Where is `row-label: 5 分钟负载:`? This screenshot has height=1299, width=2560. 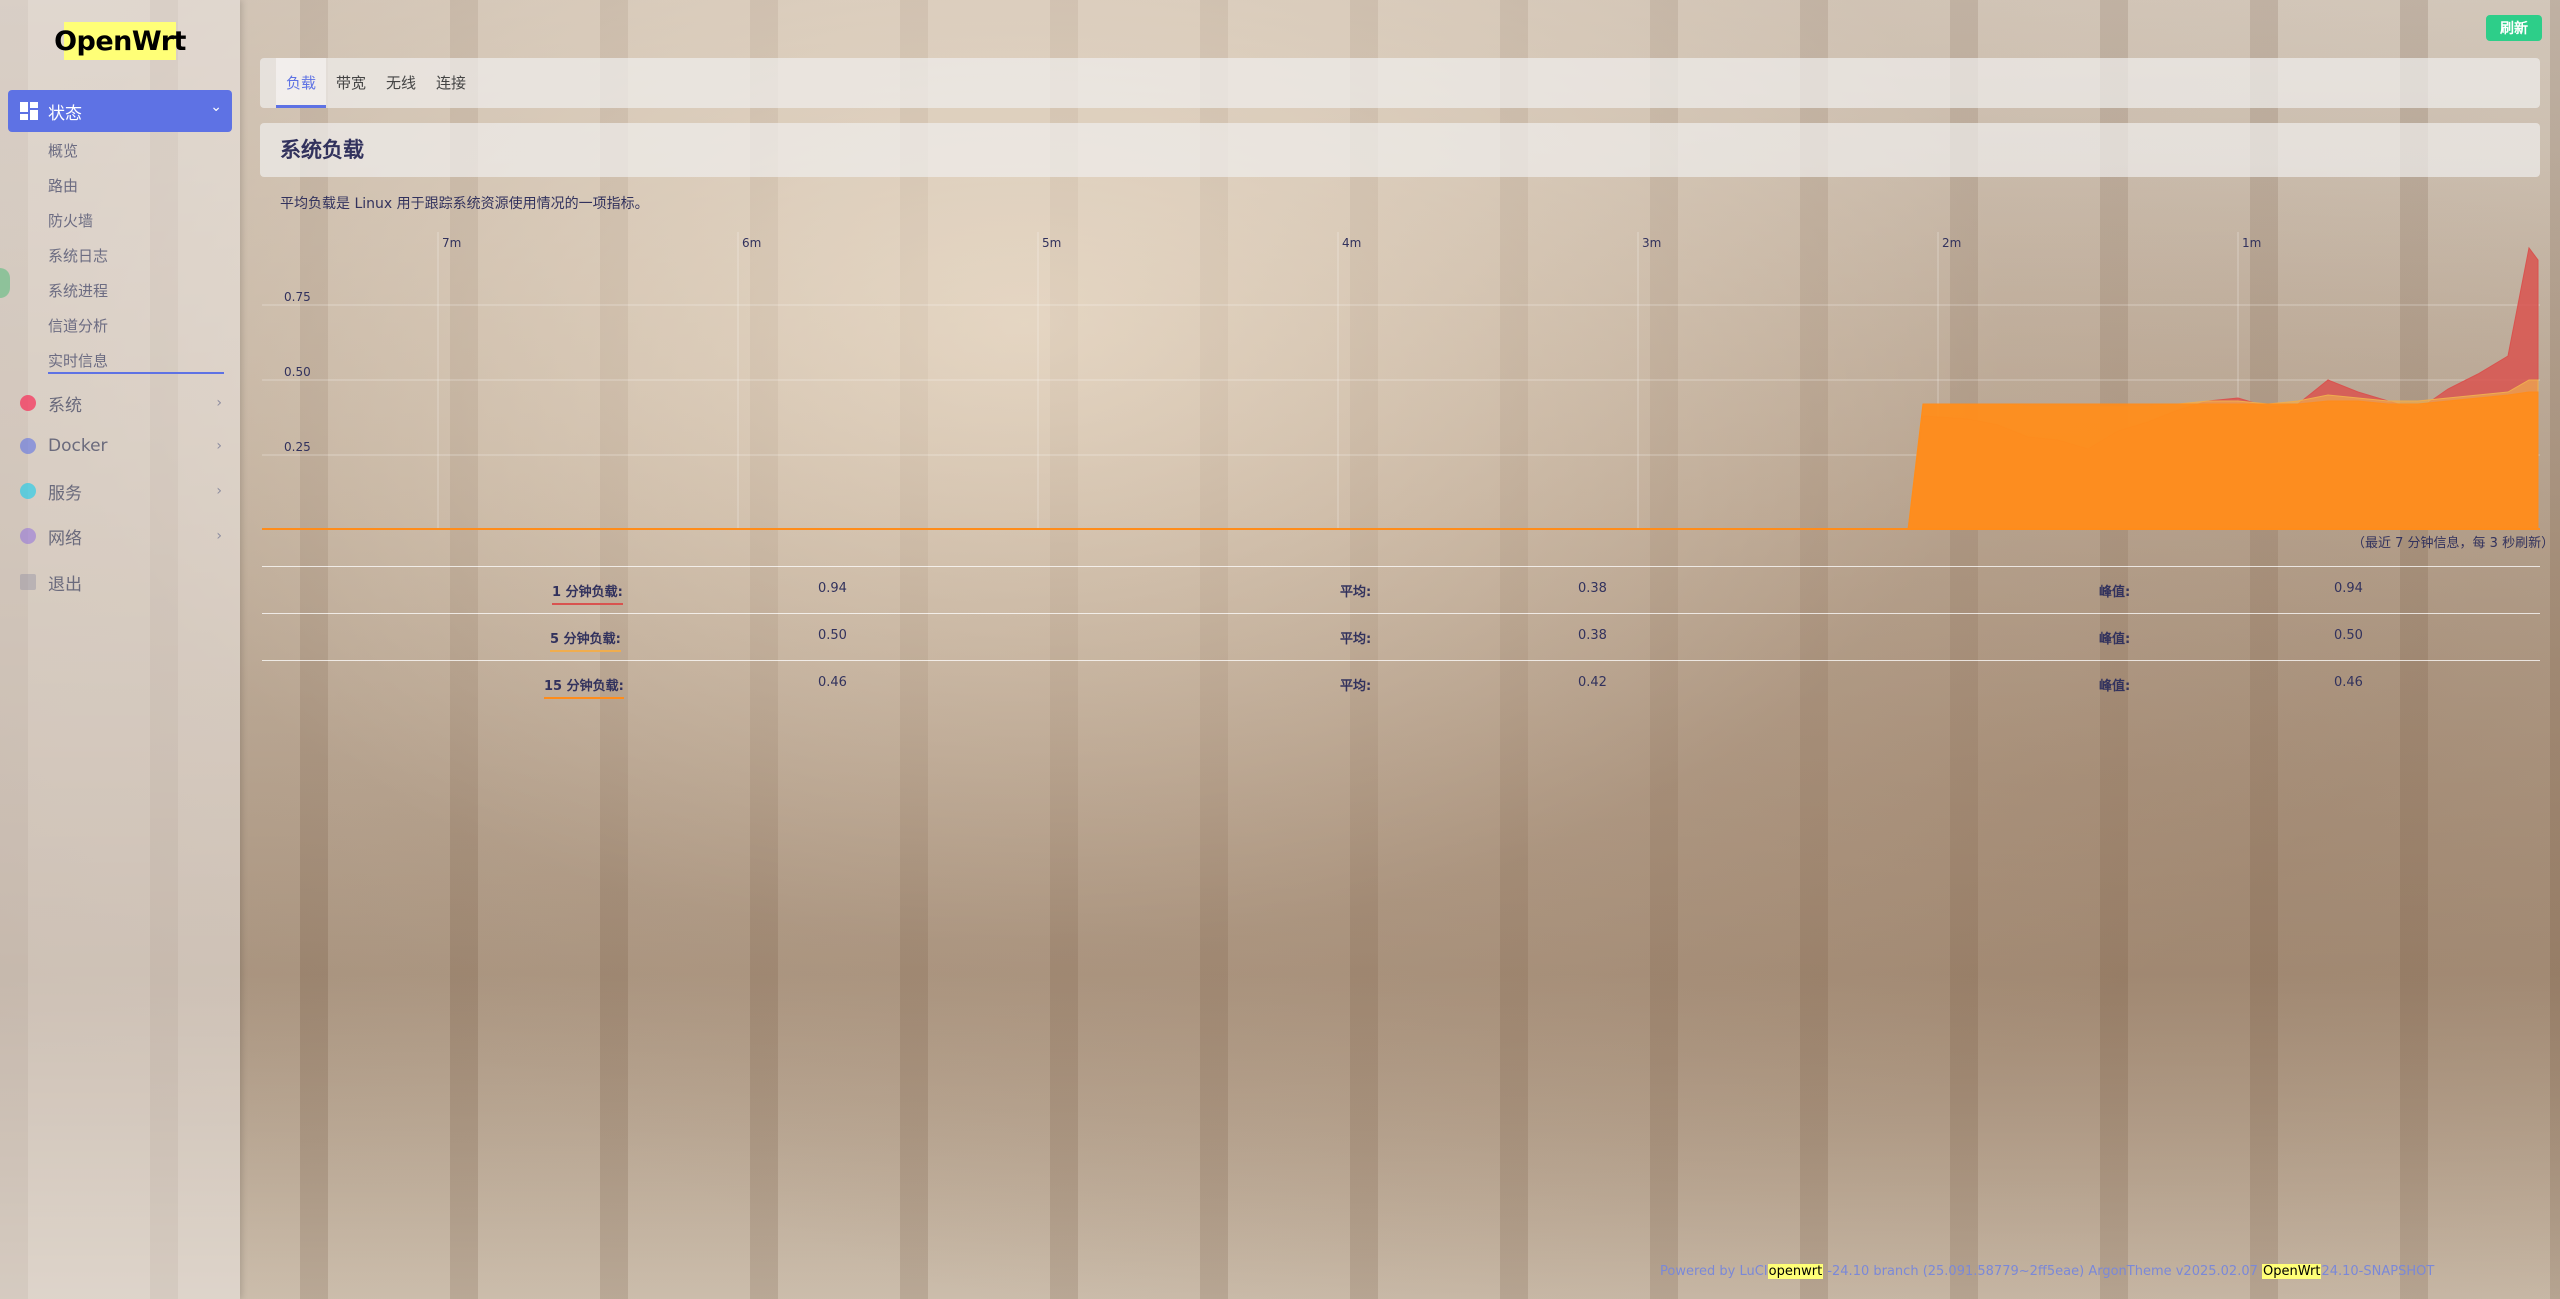
row-label: 5 分钟负载: is located at coordinates (585, 640).